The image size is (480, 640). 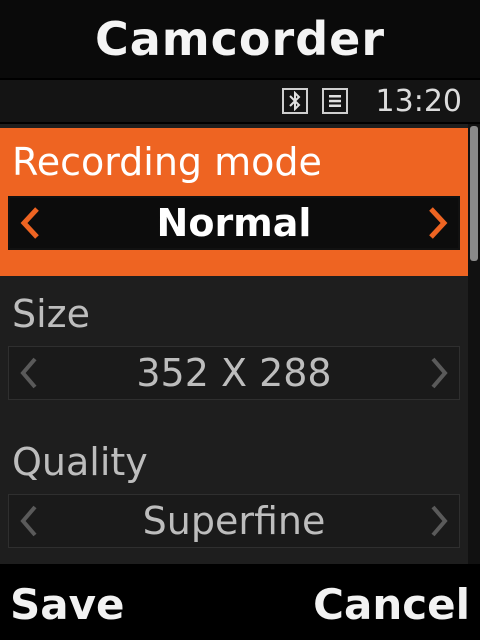 I want to click on status-bar: 13:20, so click(x=240, y=101).